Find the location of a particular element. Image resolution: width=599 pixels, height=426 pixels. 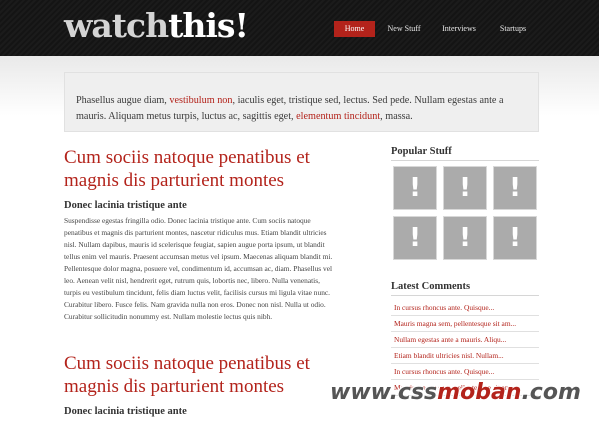

latest-comments-heading: Latest Comments is located at coordinates (465, 288).